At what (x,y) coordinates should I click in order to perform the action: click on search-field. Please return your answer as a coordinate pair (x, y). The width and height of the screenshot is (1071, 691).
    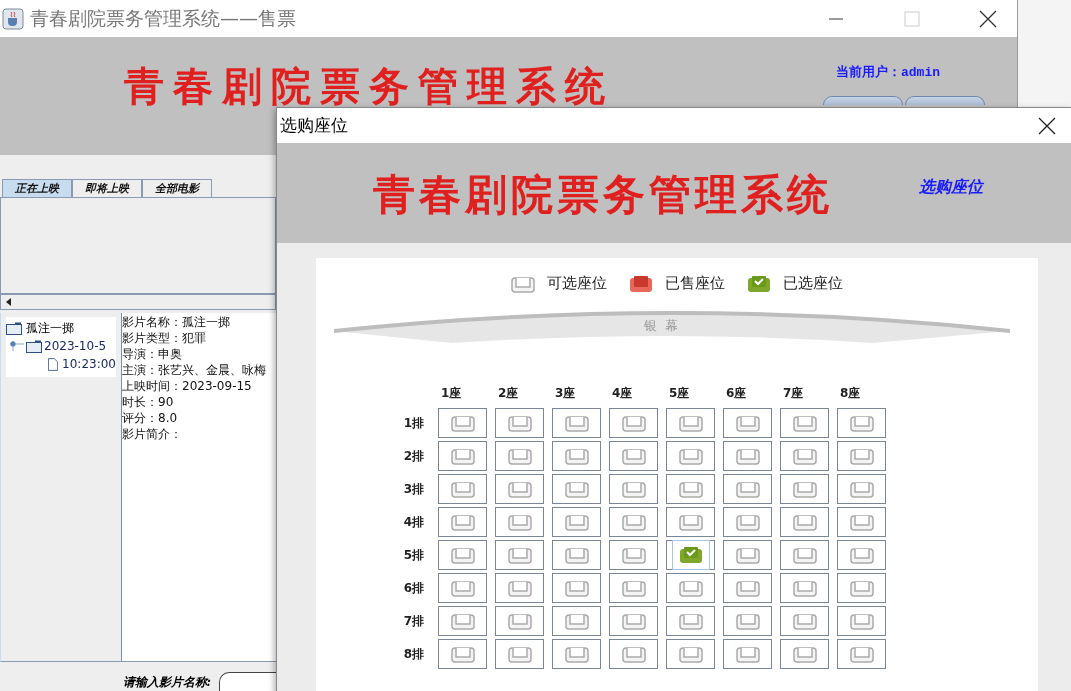
    Looking at the image, I should click on (247, 681).